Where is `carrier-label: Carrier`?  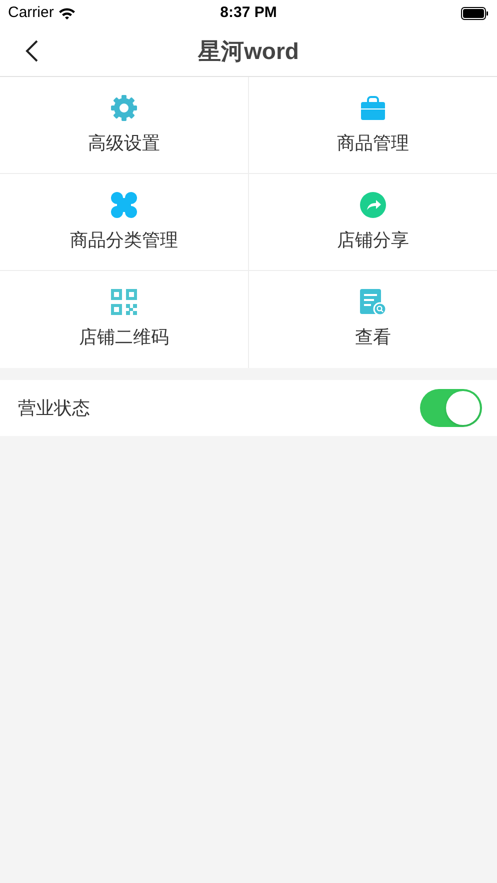
carrier-label: Carrier is located at coordinates (31, 12).